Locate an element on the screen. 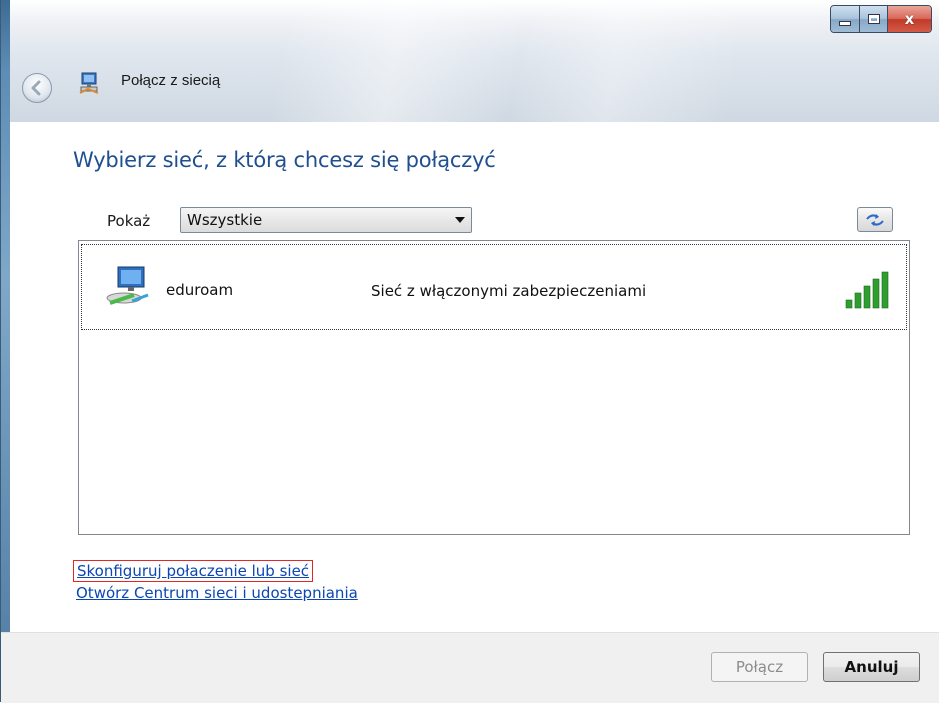  network-security-status: Sieć z włączonymi zabezpieczeniami is located at coordinates (509, 291).